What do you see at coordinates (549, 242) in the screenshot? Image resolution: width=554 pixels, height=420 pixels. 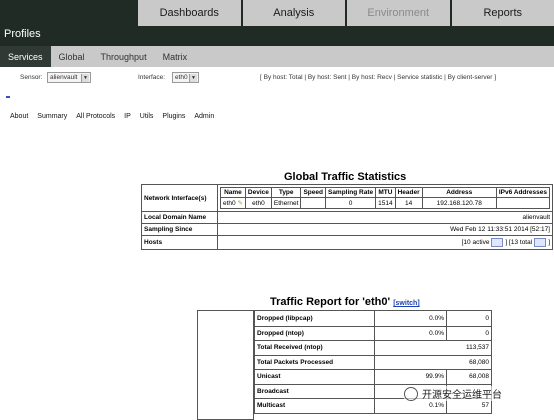 I see `hosts-end: ]` at bounding box center [549, 242].